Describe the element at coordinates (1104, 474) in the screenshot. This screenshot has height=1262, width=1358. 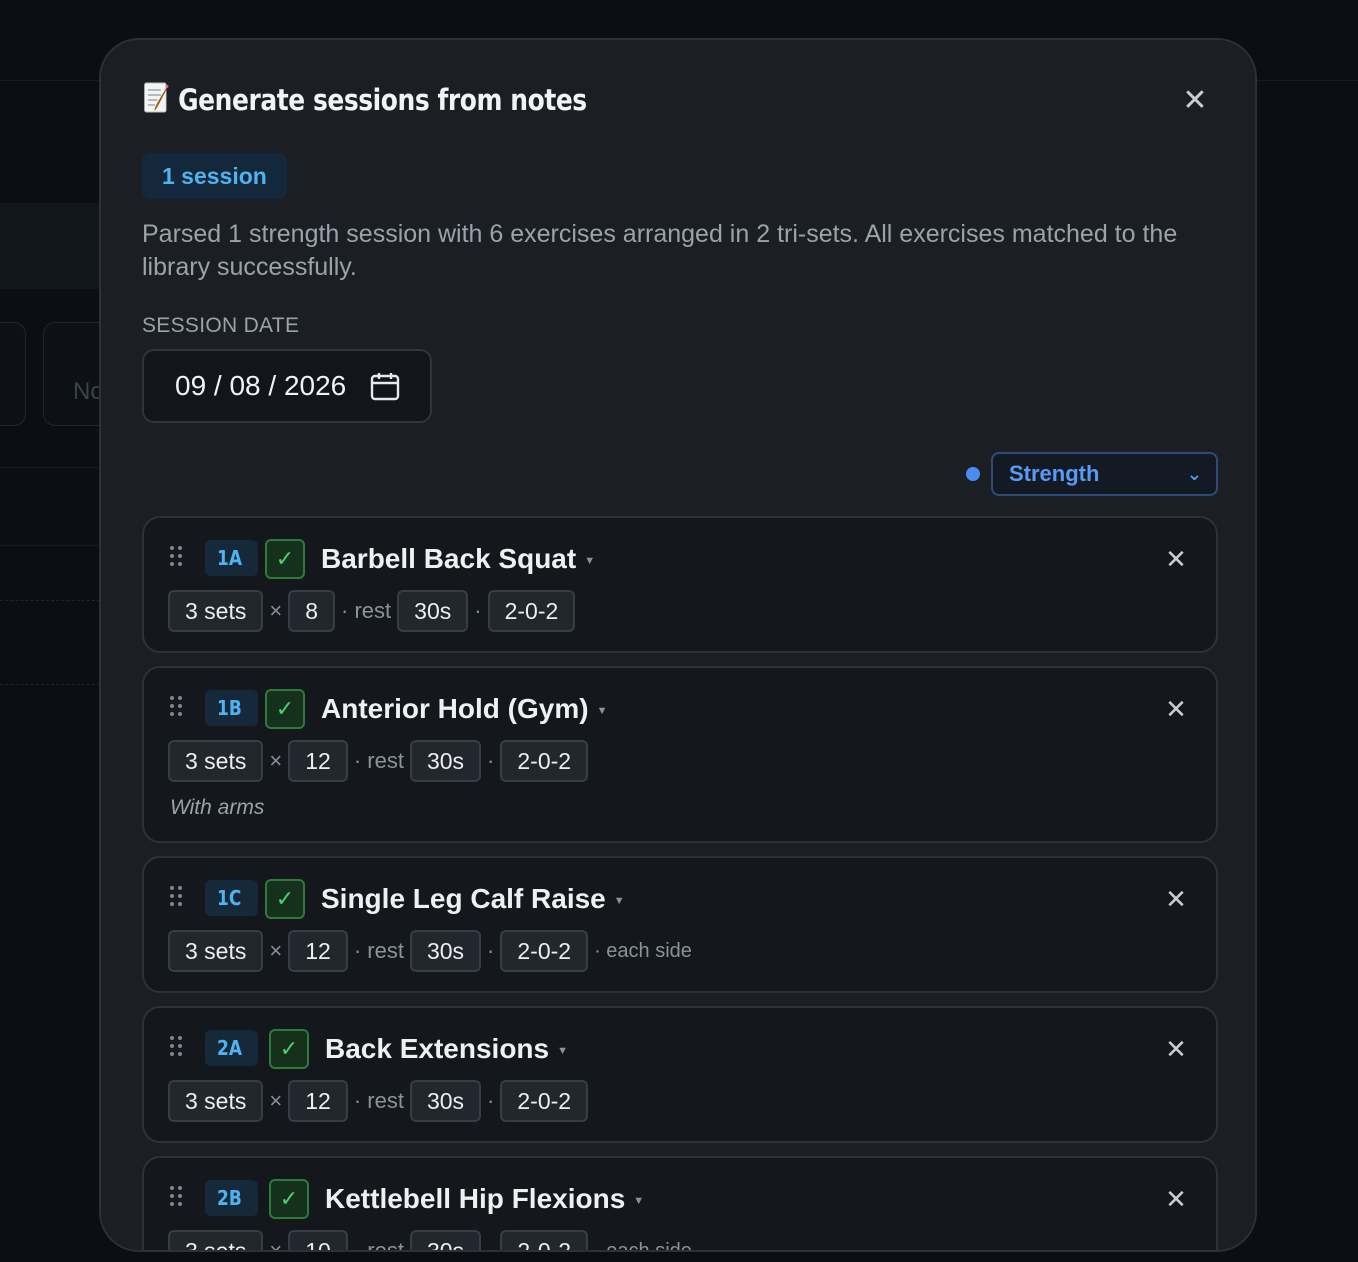
I see `session-type-select: Strength ⌄` at that location.